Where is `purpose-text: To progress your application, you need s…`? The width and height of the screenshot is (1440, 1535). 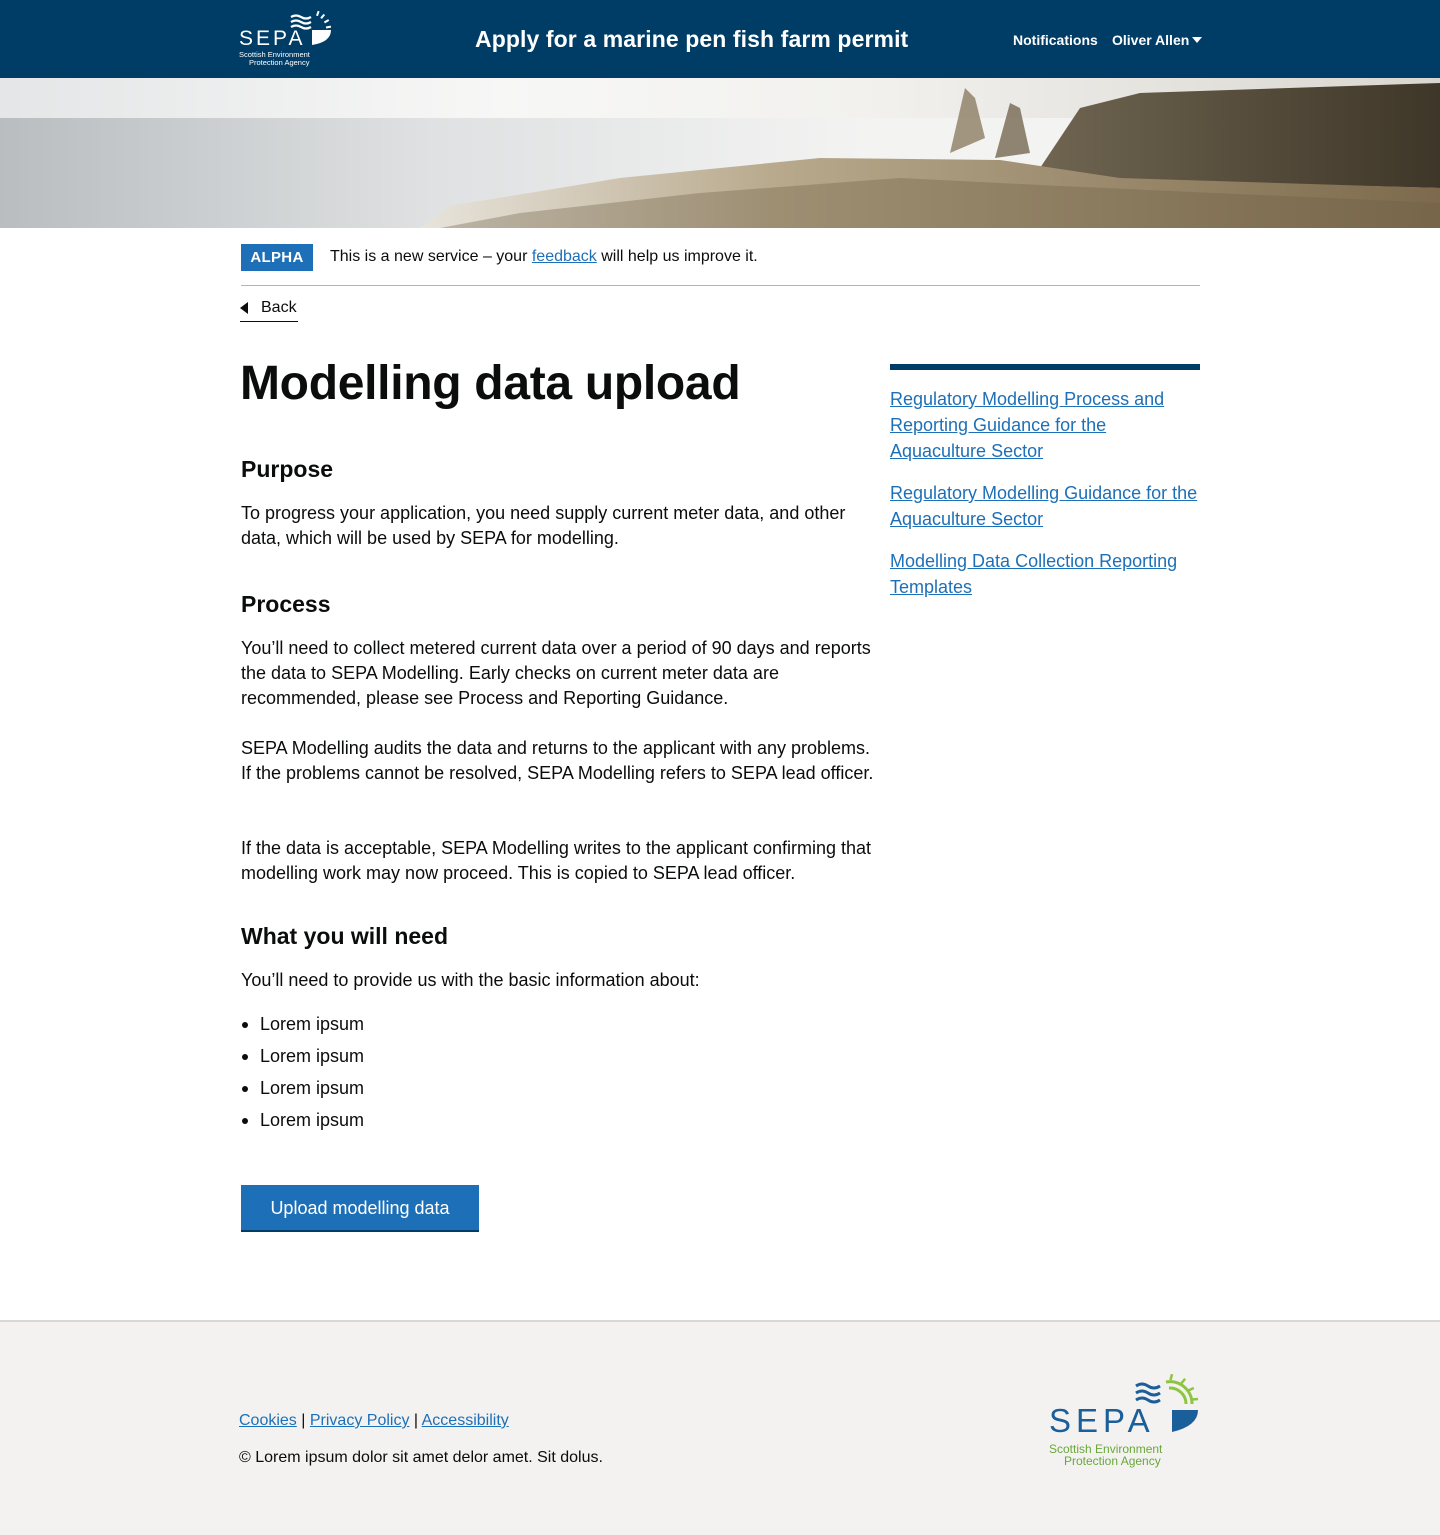
purpose-text: To progress your application, you need s… is located at coordinates (543, 525).